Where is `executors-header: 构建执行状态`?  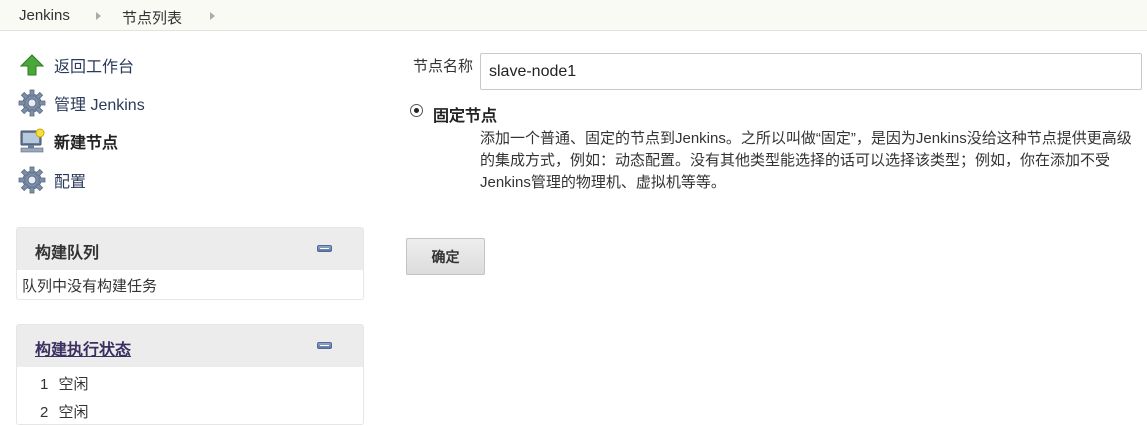 executors-header: 构建执行状态 is located at coordinates (190, 346).